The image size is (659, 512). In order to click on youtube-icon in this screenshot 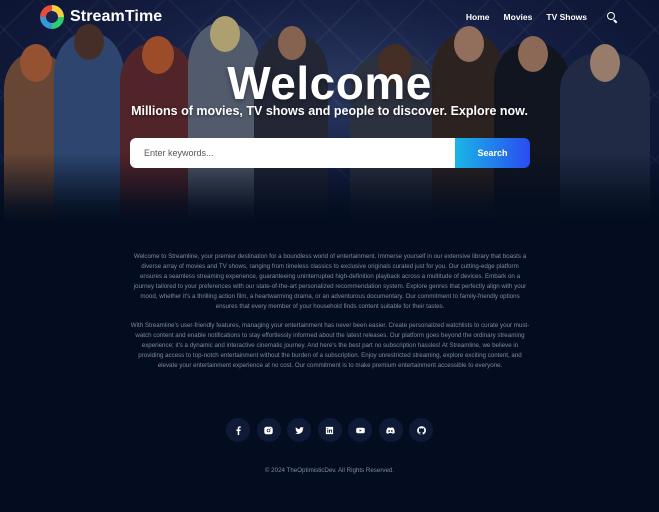, I will do `click(360, 430)`.